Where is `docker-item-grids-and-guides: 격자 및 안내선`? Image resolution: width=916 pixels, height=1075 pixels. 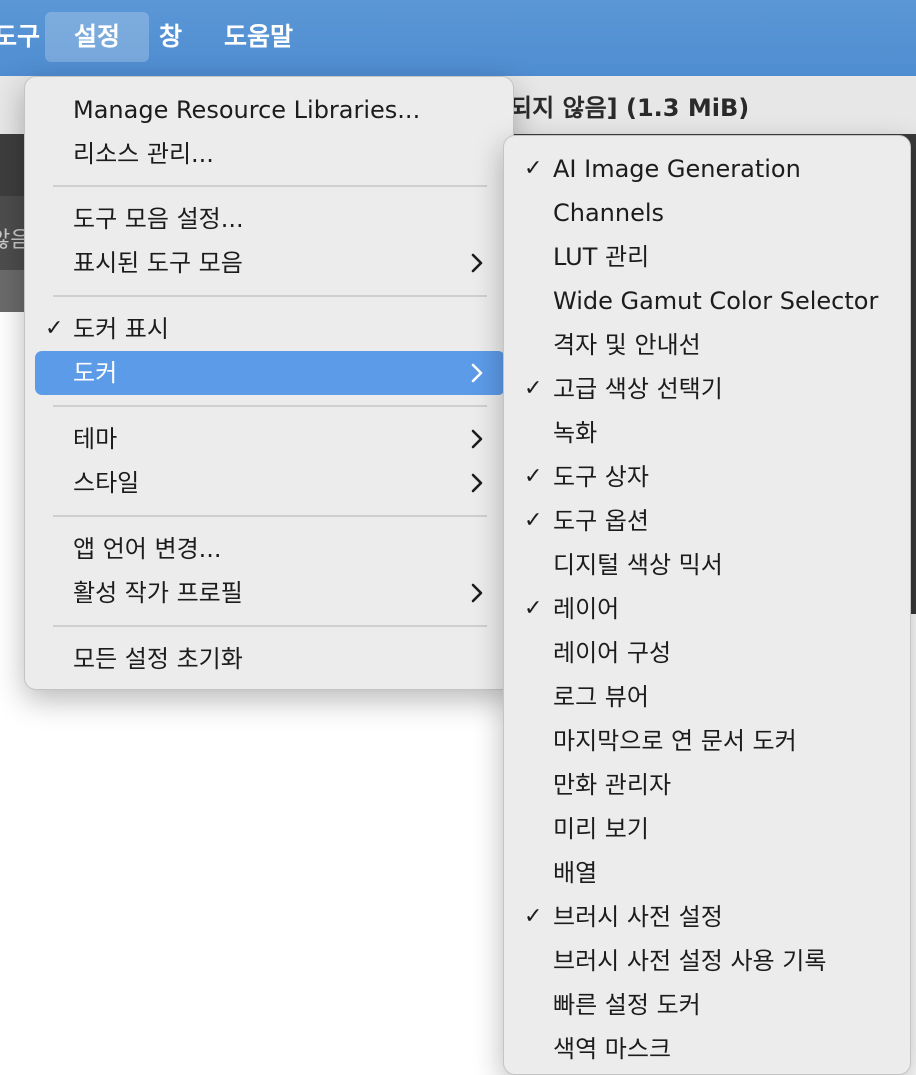 docker-item-grids-and-guides: 격자 및 안내선 is located at coordinates (708, 345).